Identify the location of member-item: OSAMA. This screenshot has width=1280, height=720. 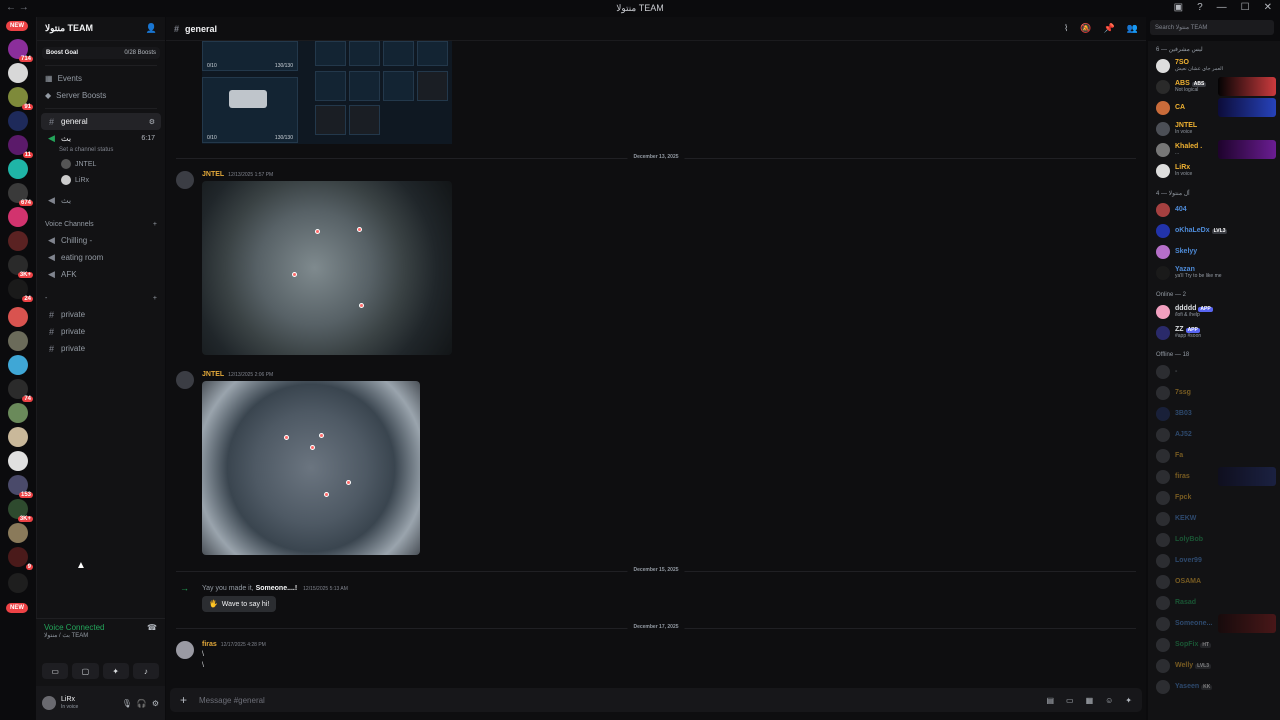
(1214, 581).